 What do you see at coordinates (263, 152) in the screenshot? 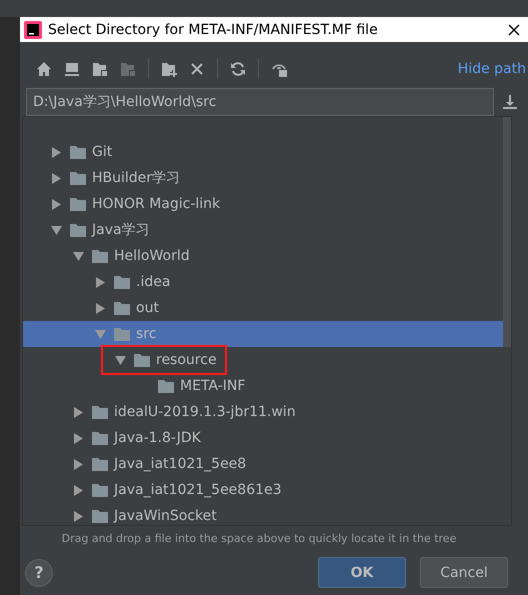
I see `tree-row: Git` at bounding box center [263, 152].